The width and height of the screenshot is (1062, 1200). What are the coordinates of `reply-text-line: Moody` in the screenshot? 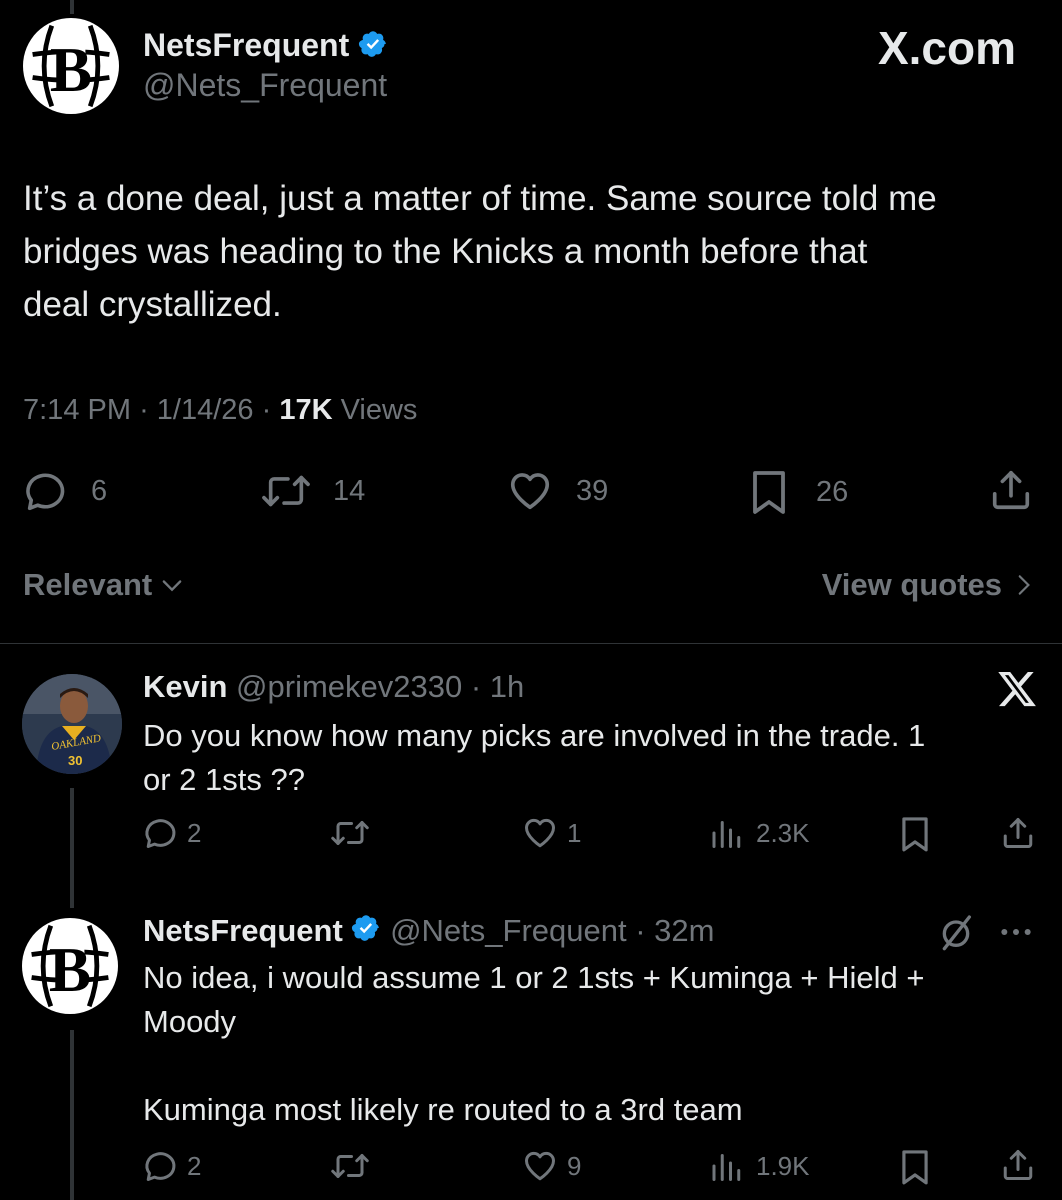 It's located at (190, 1021).